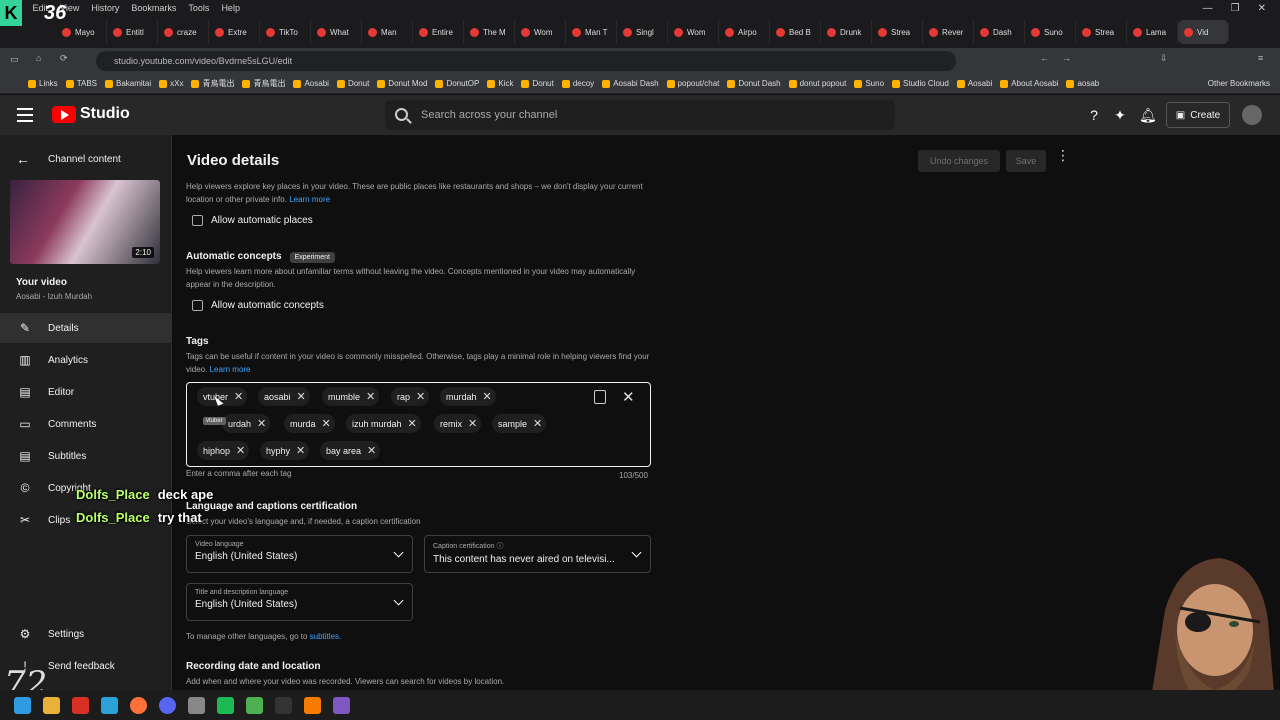  I want to click on bookmark-item: aosab, so click(1082, 83).